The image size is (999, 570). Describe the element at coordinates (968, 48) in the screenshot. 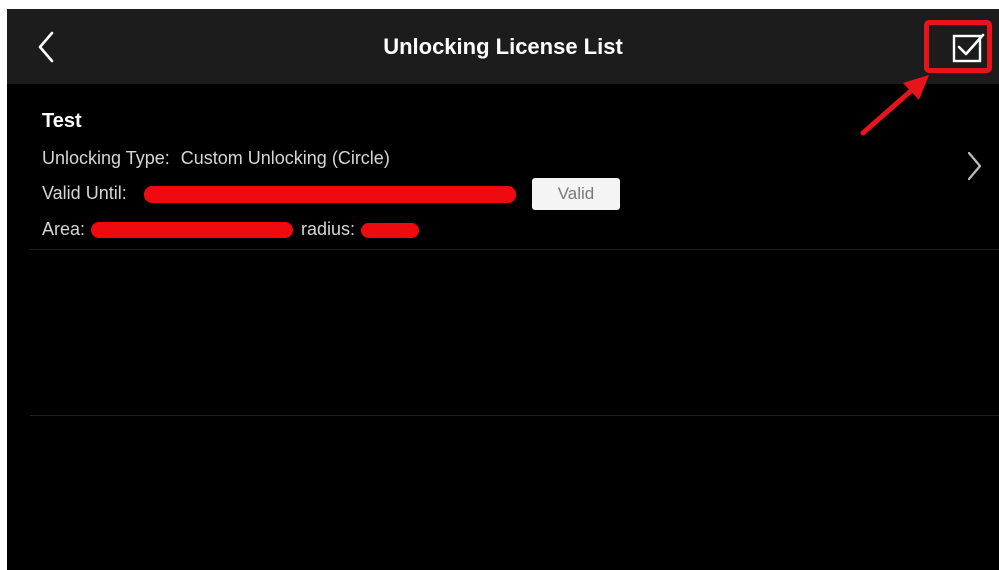

I see `checkbox-checked-icon` at that location.